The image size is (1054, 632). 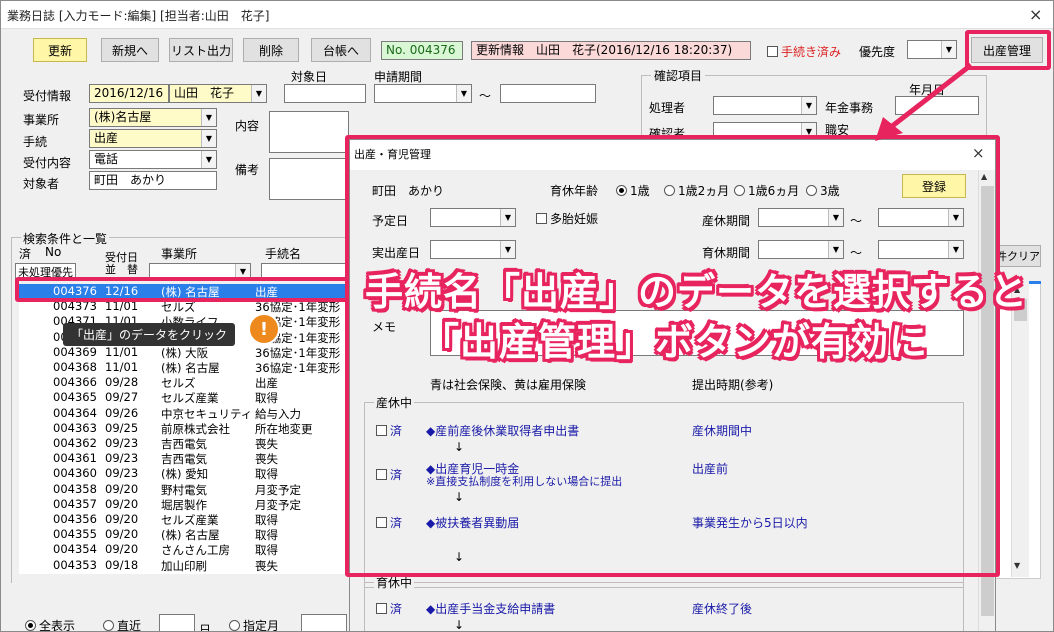 I want to click on table-row: 004358 09/20 野村電気 月変予定, so click(x=184, y=489).